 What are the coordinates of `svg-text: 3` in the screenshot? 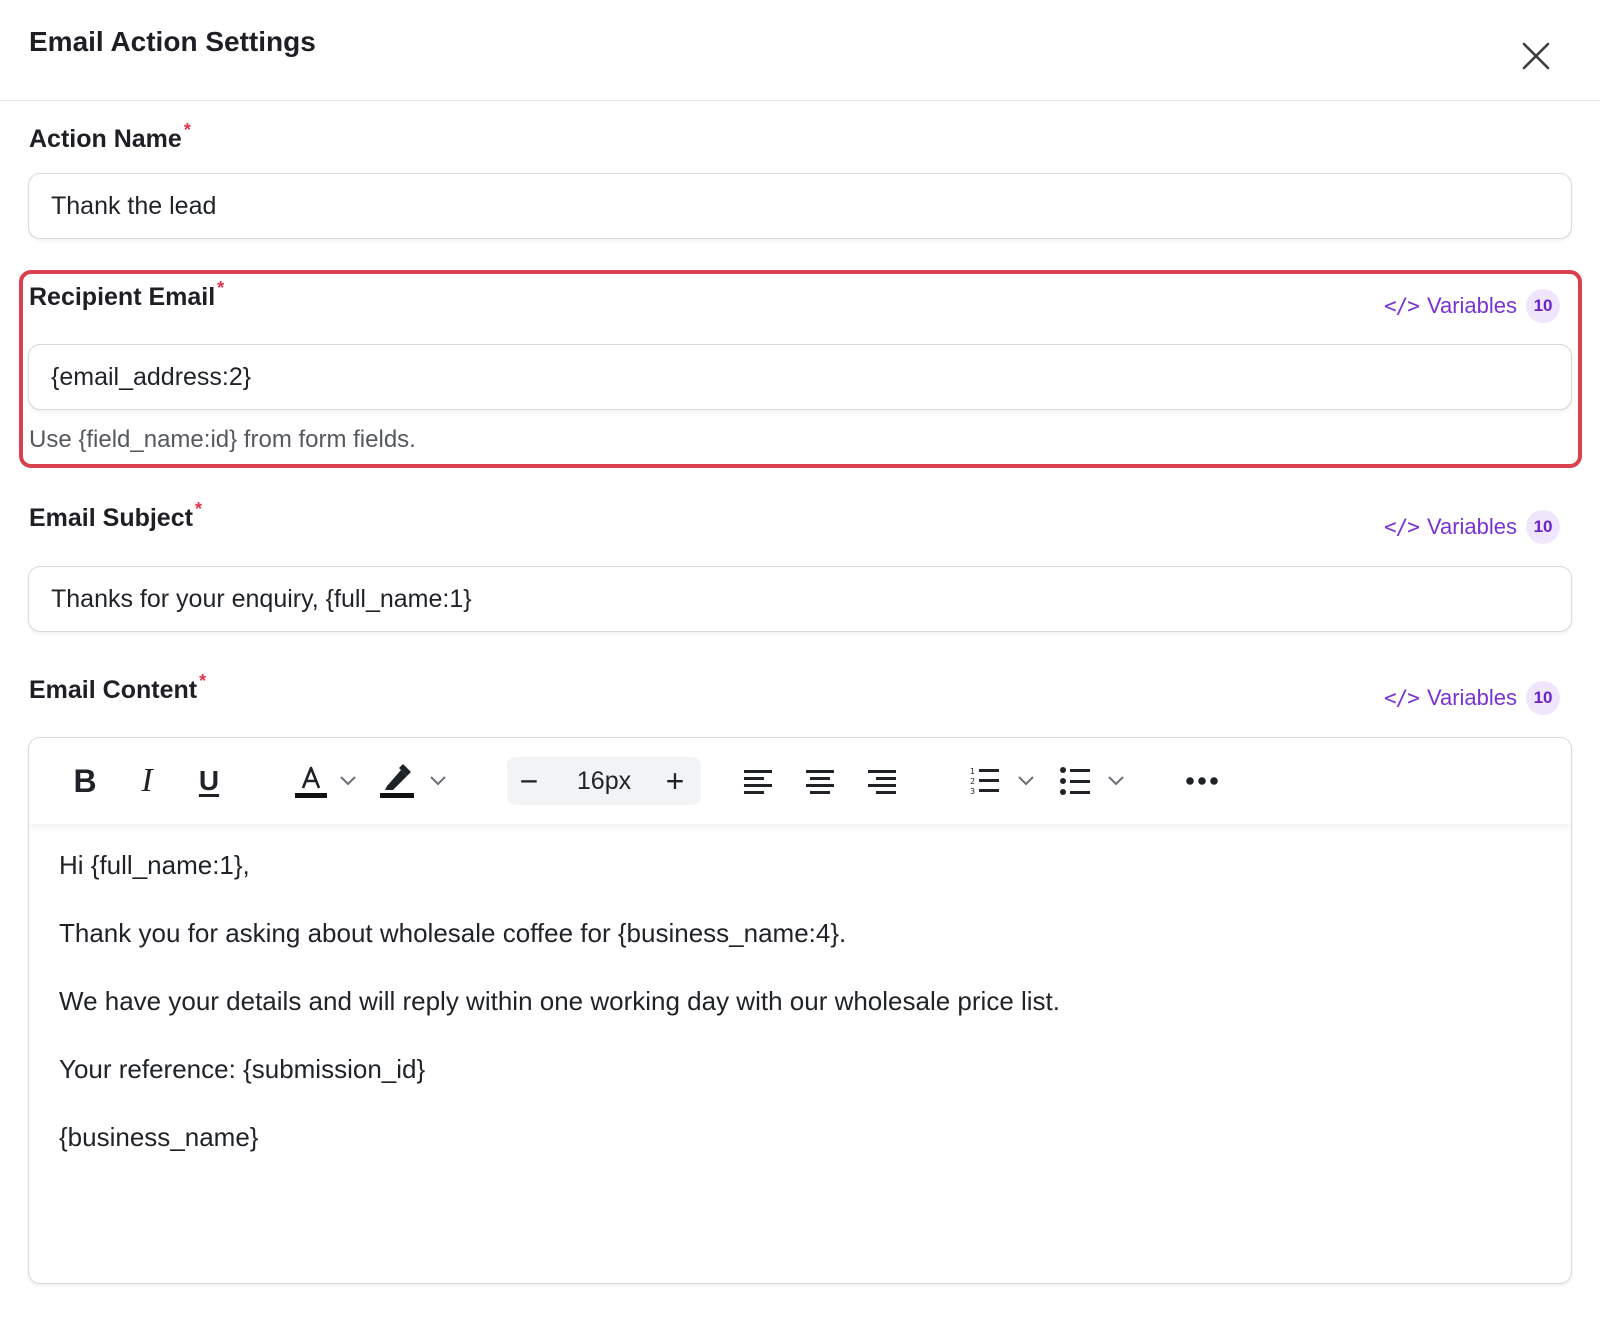 It's located at (972, 791).